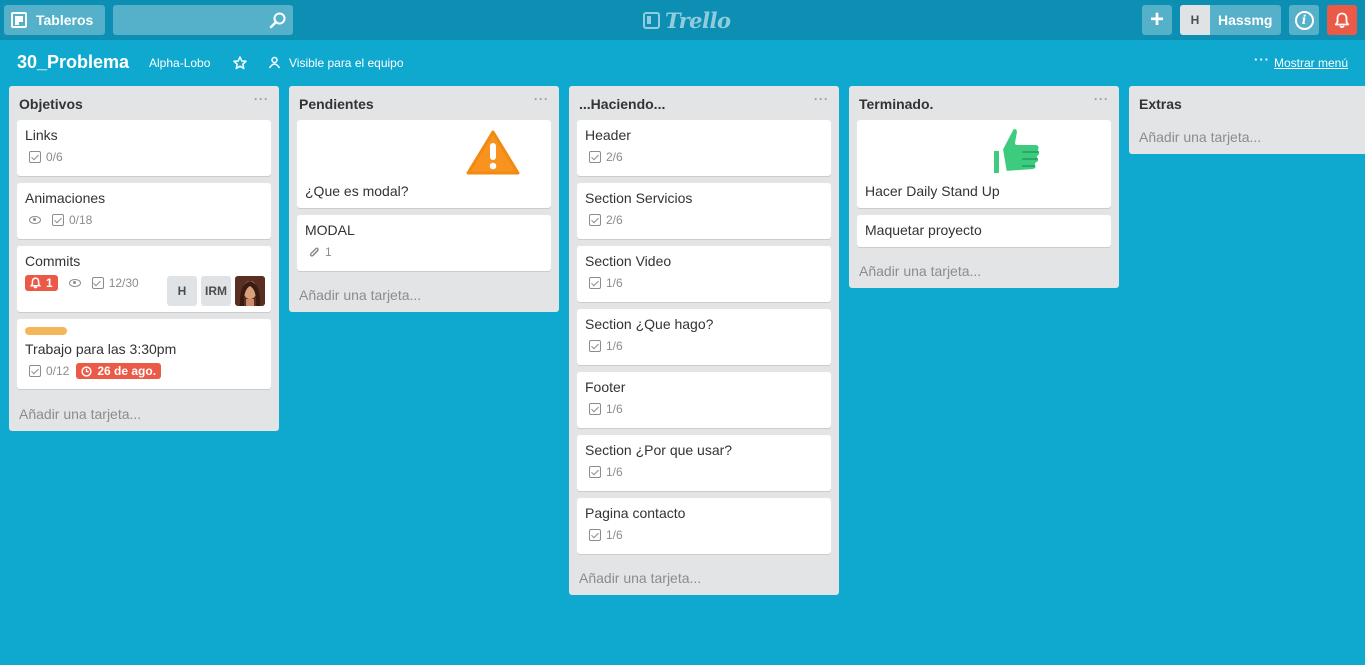 The image size is (1365, 665). What do you see at coordinates (73, 62) in the screenshot?
I see `board-title: 30_Problema` at bounding box center [73, 62].